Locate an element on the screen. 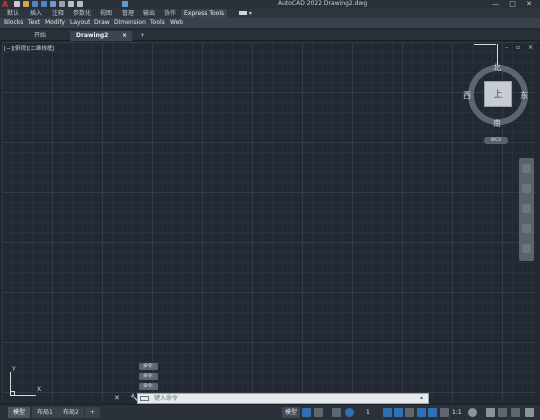 The height and width of the screenshot is (420, 540). menu-text: Text is located at coordinates (34, 23).